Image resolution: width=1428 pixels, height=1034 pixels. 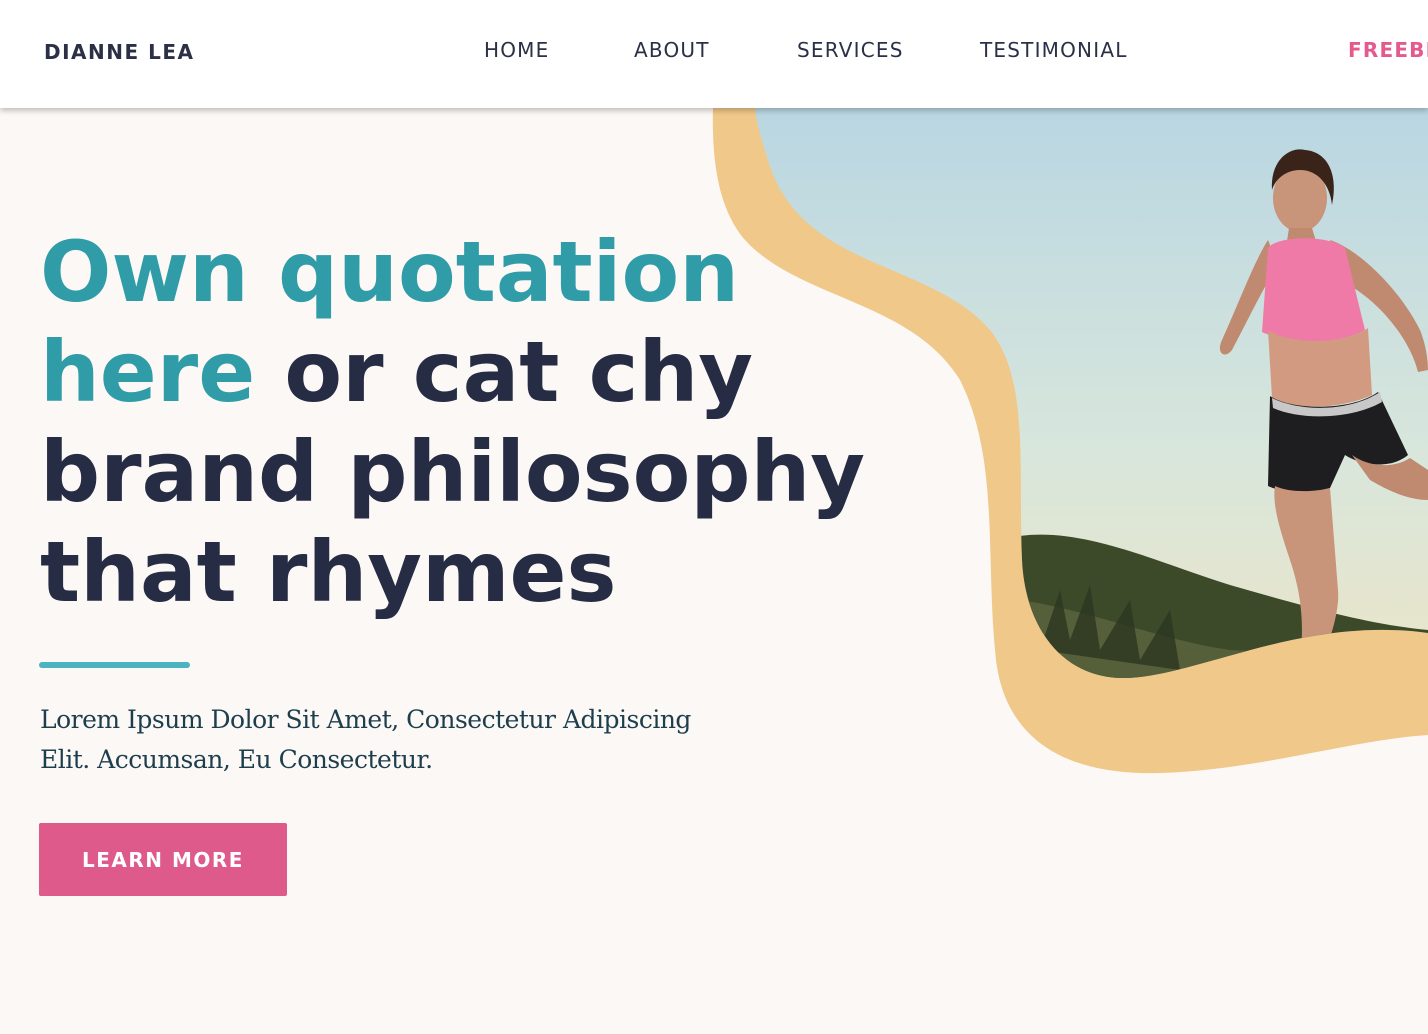 What do you see at coordinates (389, 272) in the screenshot?
I see `headline-teal-line-1: Own quotation` at bounding box center [389, 272].